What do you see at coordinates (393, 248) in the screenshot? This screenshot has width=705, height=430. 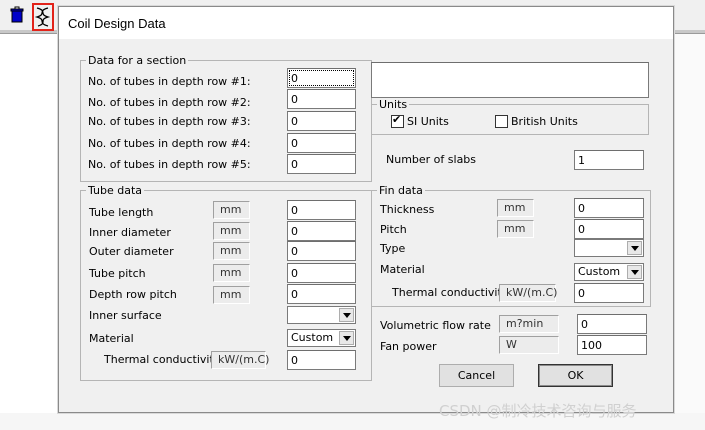 I see `fin-type-label: Type` at bounding box center [393, 248].